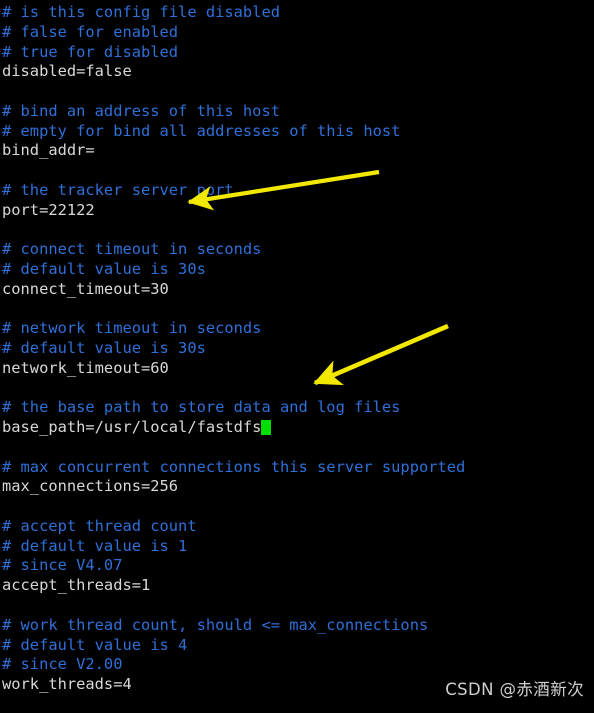 The width and height of the screenshot is (594, 713). What do you see at coordinates (90, 486) in the screenshot?
I see `config-line: max_connections=256` at bounding box center [90, 486].